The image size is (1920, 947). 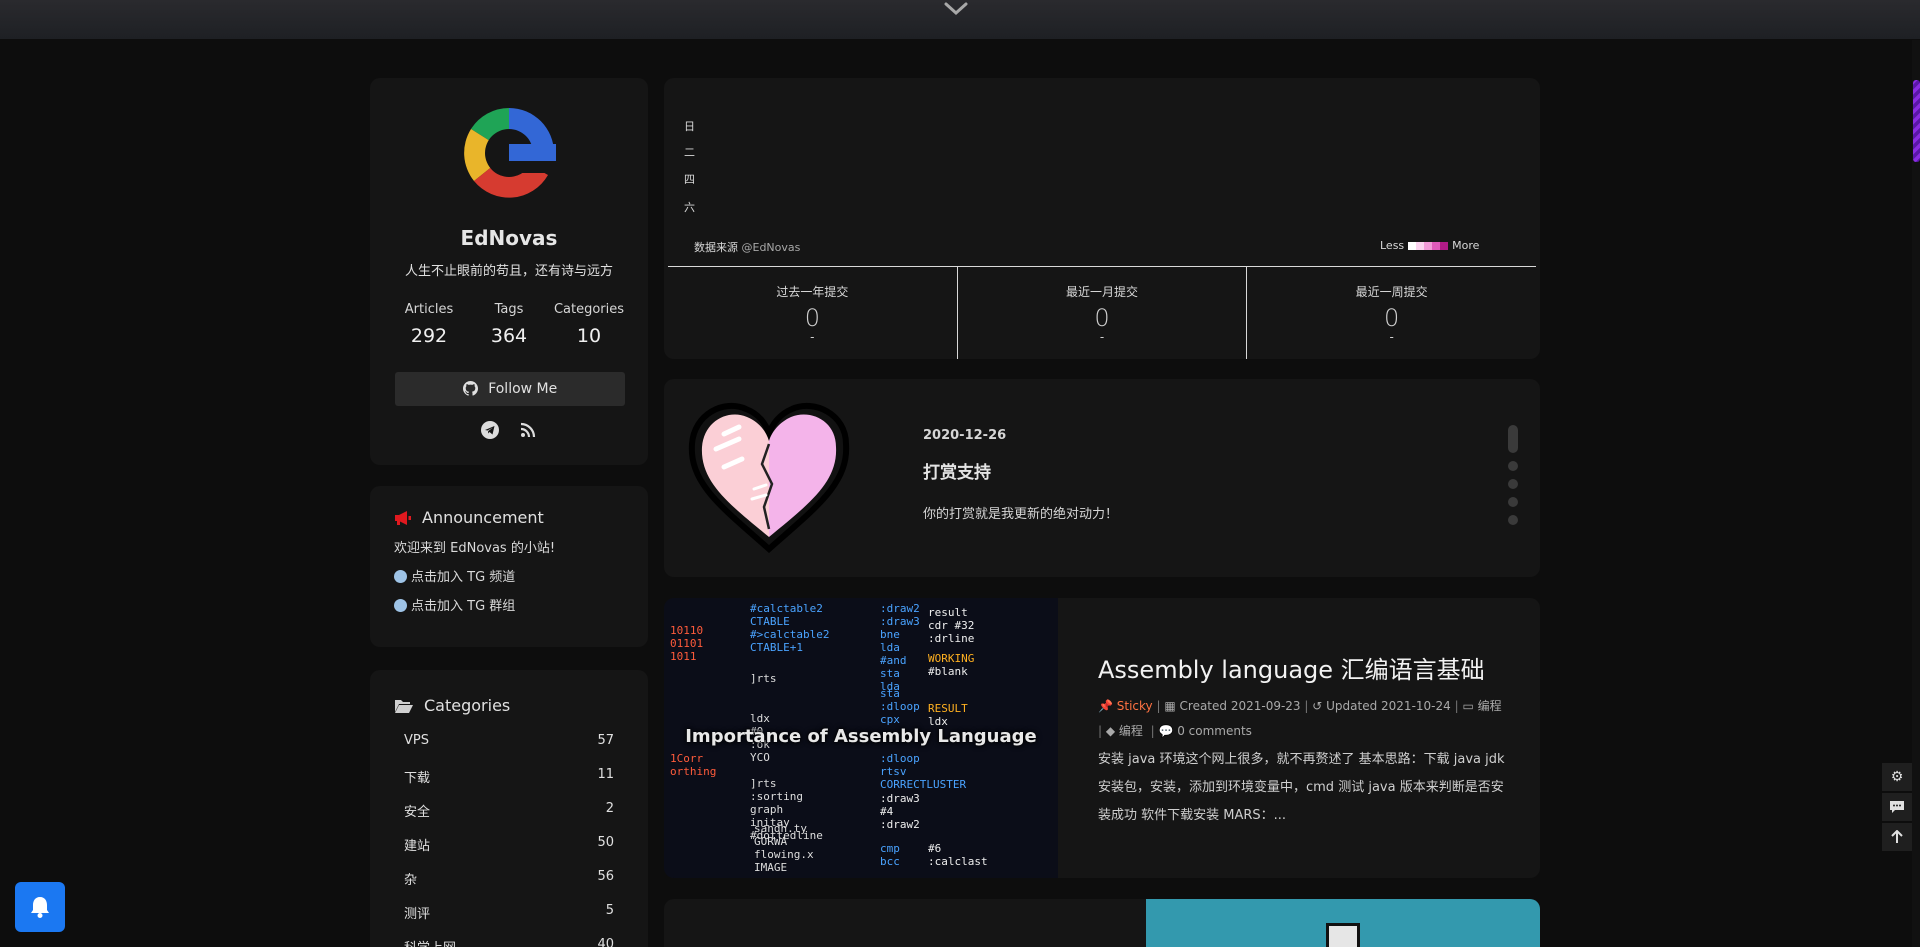 What do you see at coordinates (1897, 807) in the screenshot?
I see `comments-button-icon` at bounding box center [1897, 807].